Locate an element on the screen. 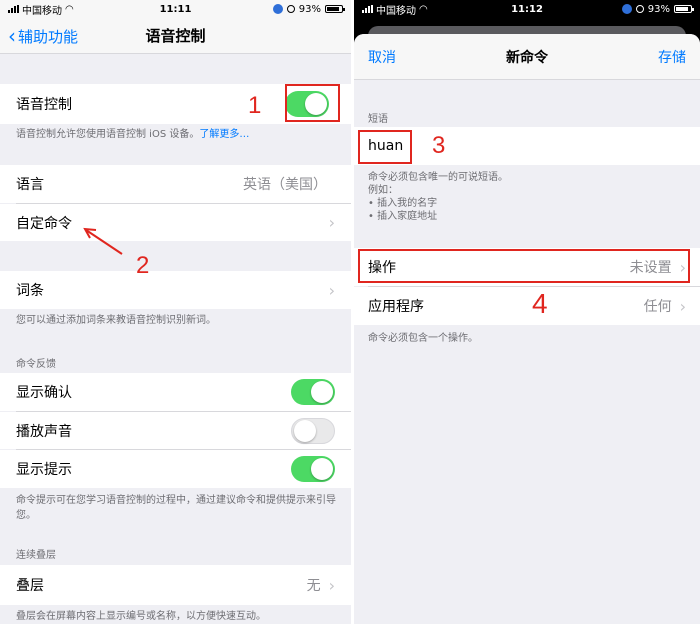  annotation-number-2: 2 is located at coordinates (143, 265).